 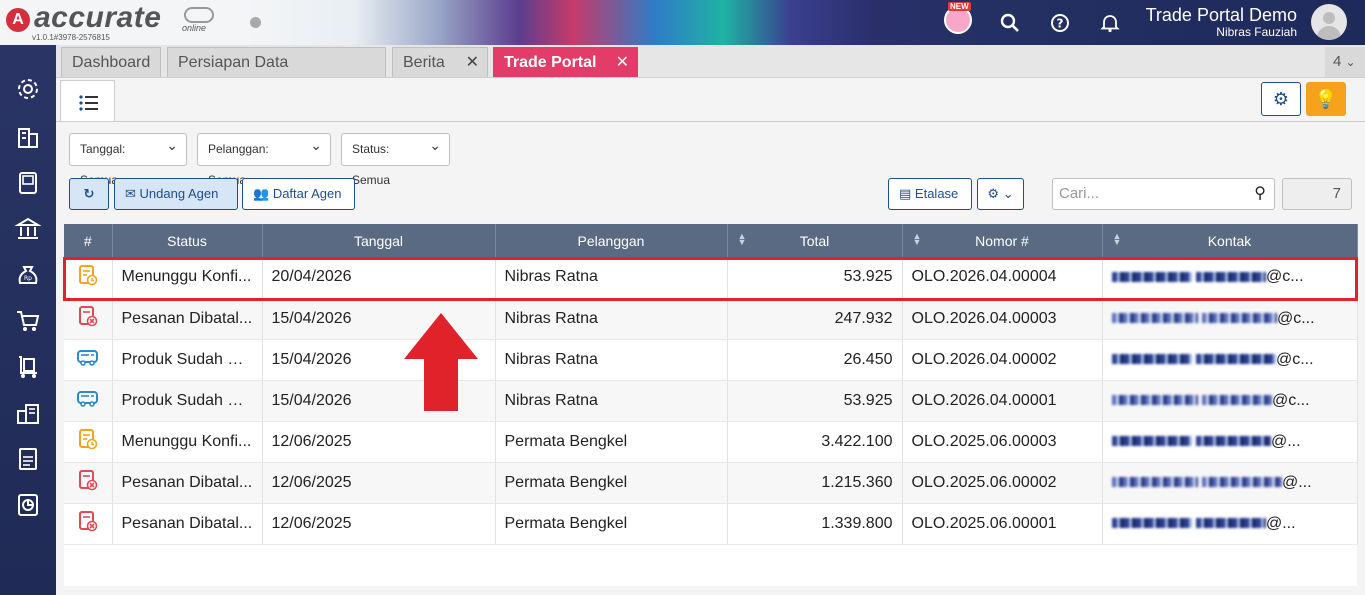 I want to click on undang-agen-button: ✉ Undang Agen, so click(x=176, y=194).